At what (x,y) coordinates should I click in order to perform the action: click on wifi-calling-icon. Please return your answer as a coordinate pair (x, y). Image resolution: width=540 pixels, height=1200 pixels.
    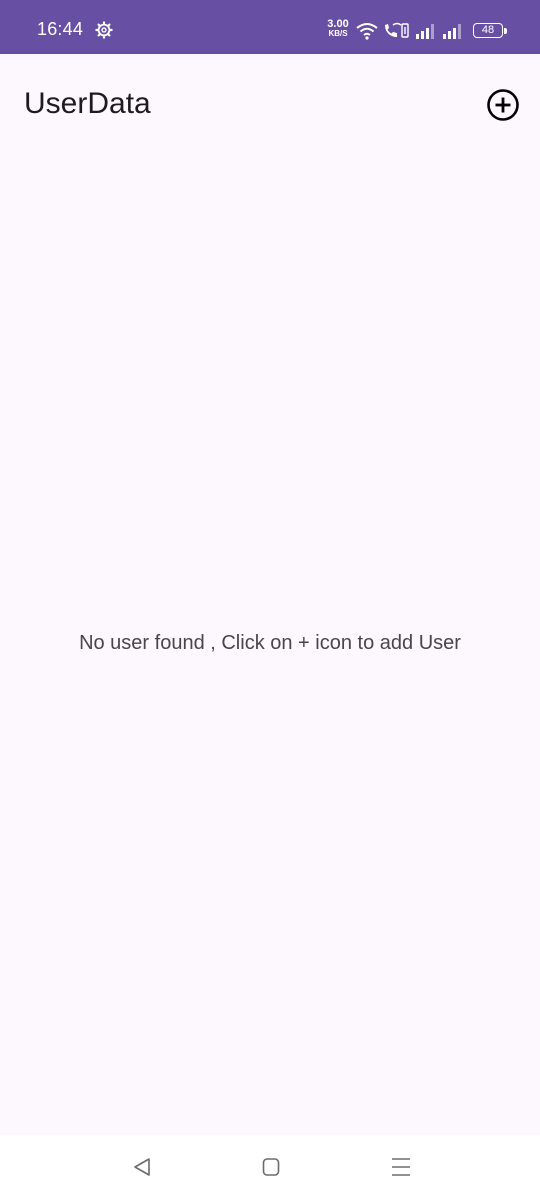
    Looking at the image, I should click on (397, 30).